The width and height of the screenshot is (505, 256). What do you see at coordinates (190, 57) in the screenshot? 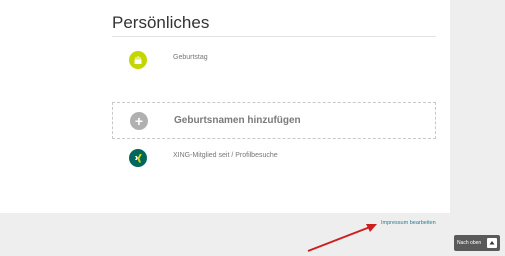
I see `birthday-label: Geburtstag` at bounding box center [190, 57].